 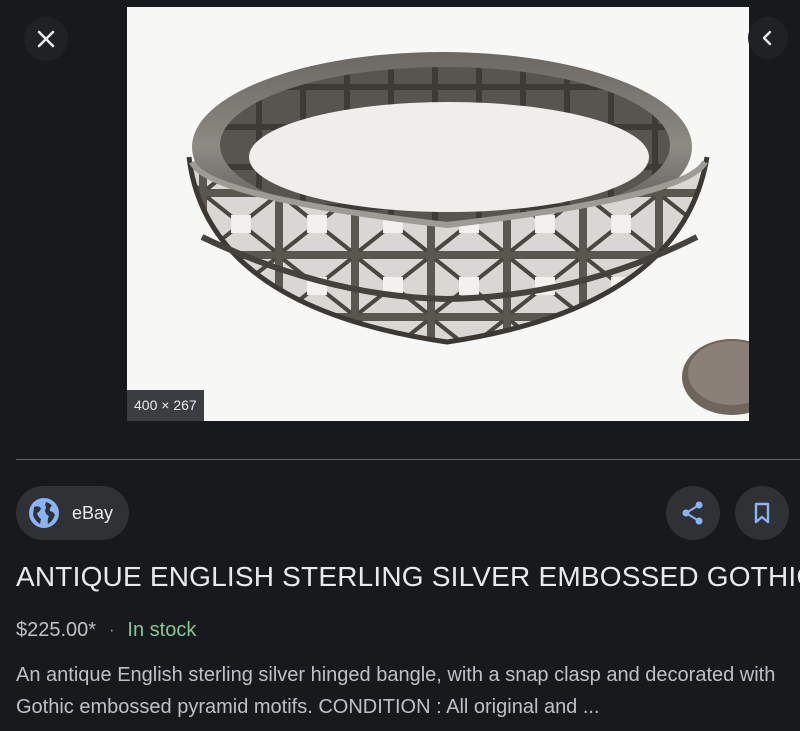 I want to click on save-button, so click(x=762, y=513).